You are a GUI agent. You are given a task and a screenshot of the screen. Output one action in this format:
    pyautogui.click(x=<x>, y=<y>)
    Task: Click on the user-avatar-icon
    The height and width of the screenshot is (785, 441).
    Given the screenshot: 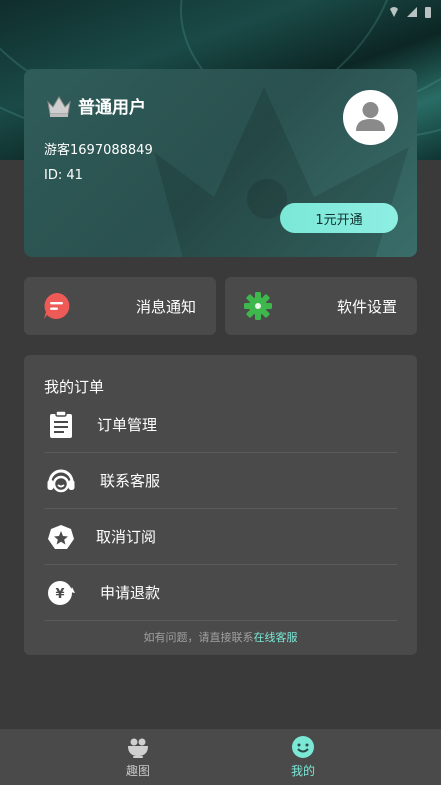 What is the action you would take?
    pyautogui.click(x=370, y=116)
    